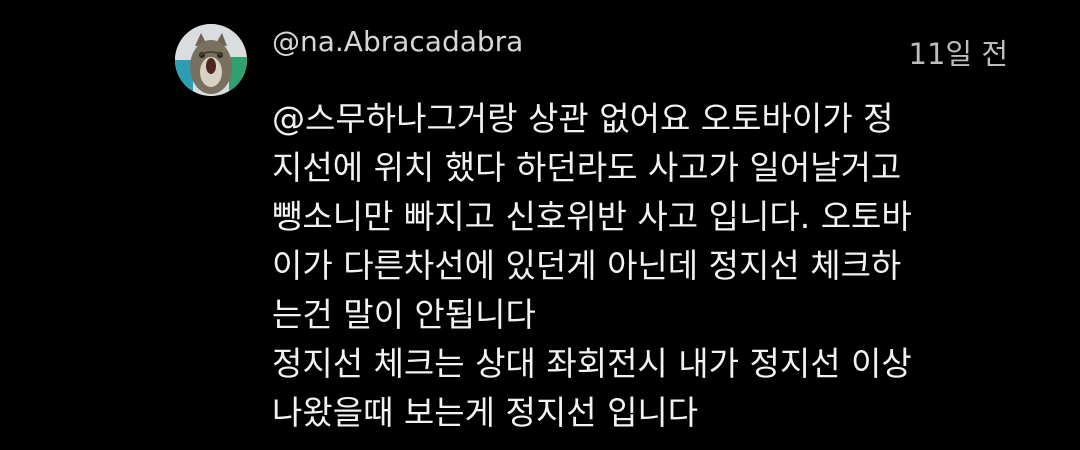 Image resolution: width=1080 pixels, height=450 pixels. Describe the element at coordinates (958, 54) in the screenshot. I see `comment-timestamp: 11일 전` at that location.